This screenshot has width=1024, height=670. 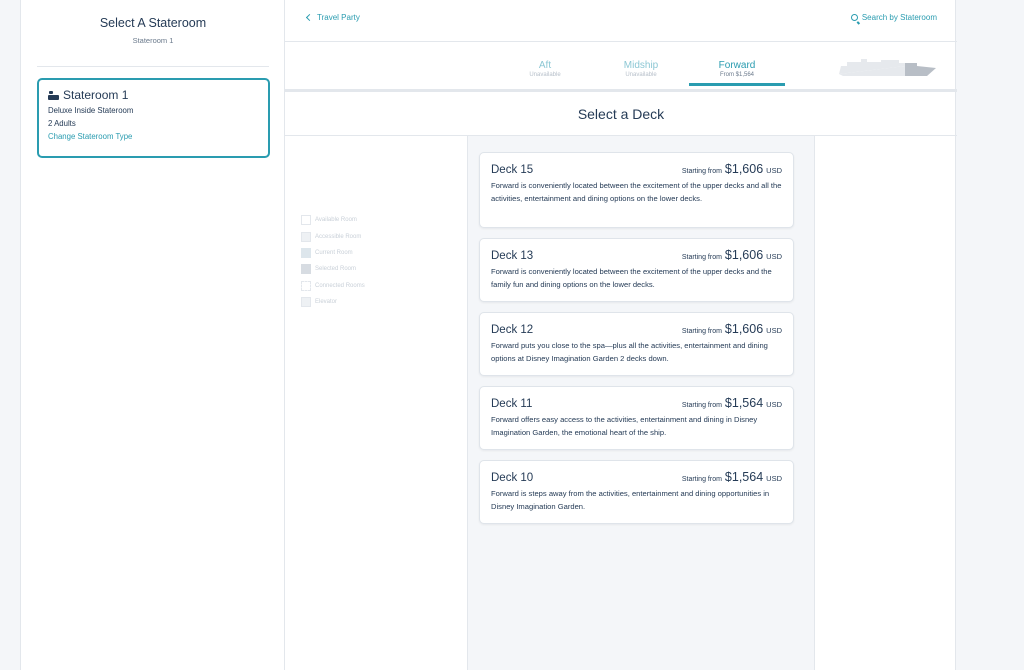 I want to click on legend-item: Accessible Room, so click(x=333, y=236).